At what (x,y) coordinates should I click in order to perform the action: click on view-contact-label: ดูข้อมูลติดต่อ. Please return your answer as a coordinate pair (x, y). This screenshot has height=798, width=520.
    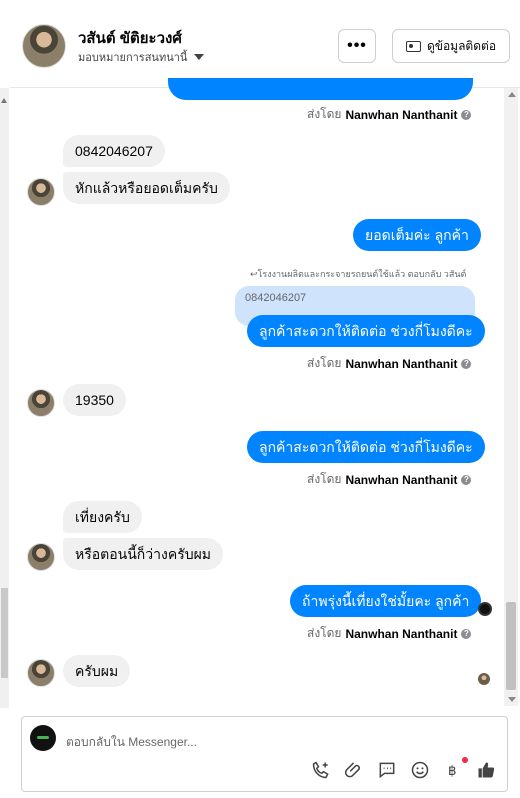
    Looking at the image, I should click on (461, 45).